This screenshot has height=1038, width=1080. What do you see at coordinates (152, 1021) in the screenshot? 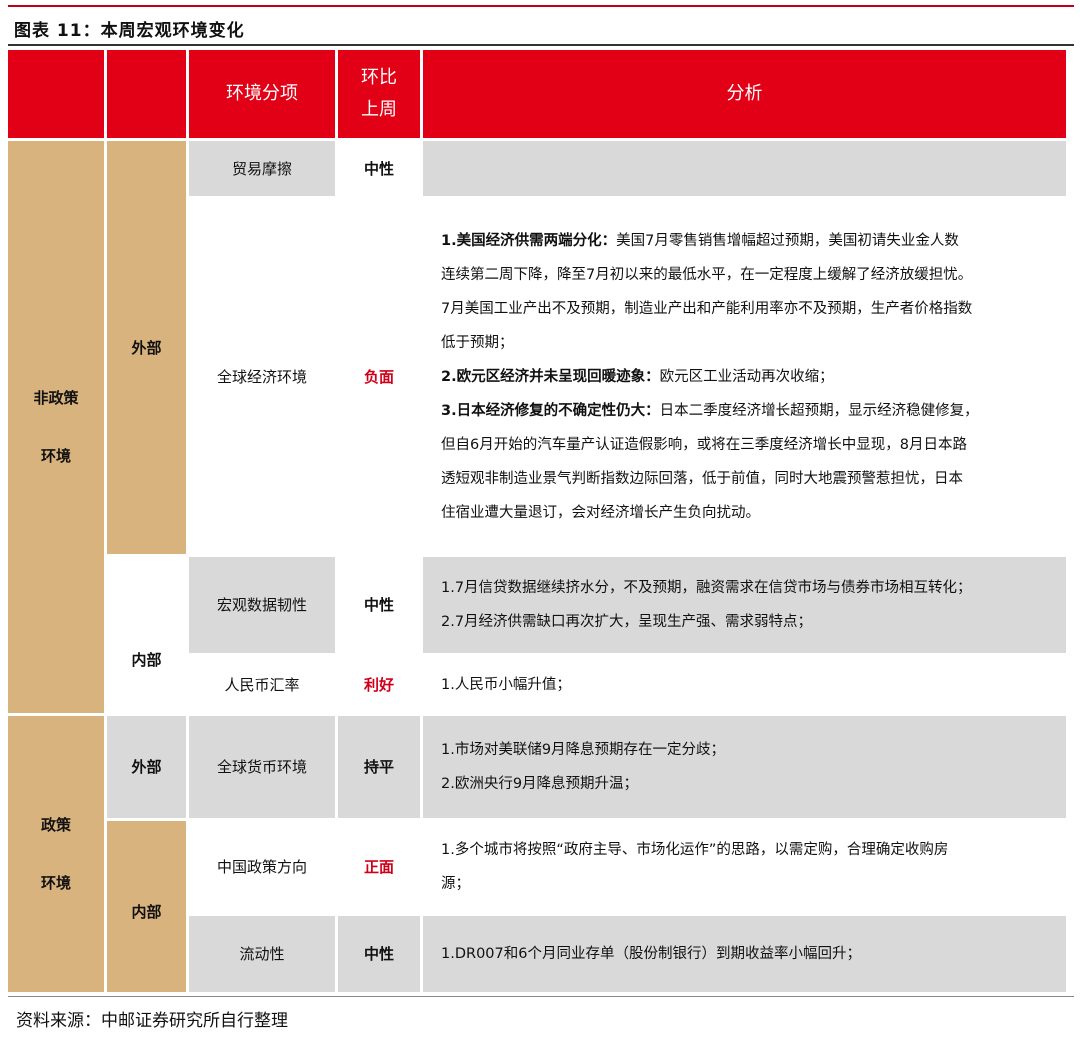
I see `source-note: 资料来源：中邮证券研究所自行整理` at bounding box center [152, 1021].